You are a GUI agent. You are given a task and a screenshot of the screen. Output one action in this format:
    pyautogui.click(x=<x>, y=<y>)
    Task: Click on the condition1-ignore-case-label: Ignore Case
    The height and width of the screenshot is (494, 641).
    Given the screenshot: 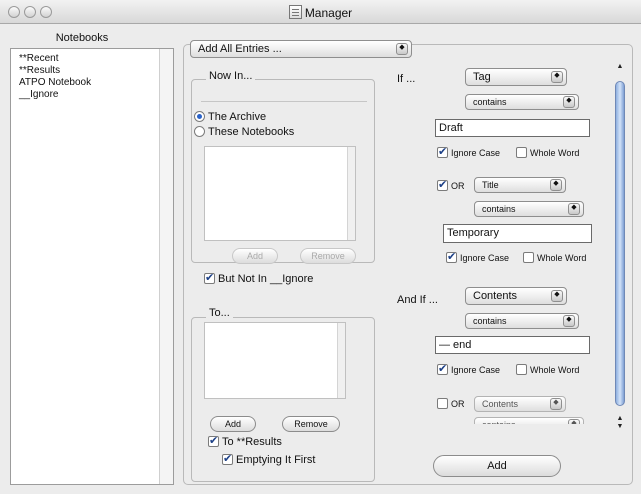 What is the action you would take?
    pyautogui.click(x=476, y=153)
    